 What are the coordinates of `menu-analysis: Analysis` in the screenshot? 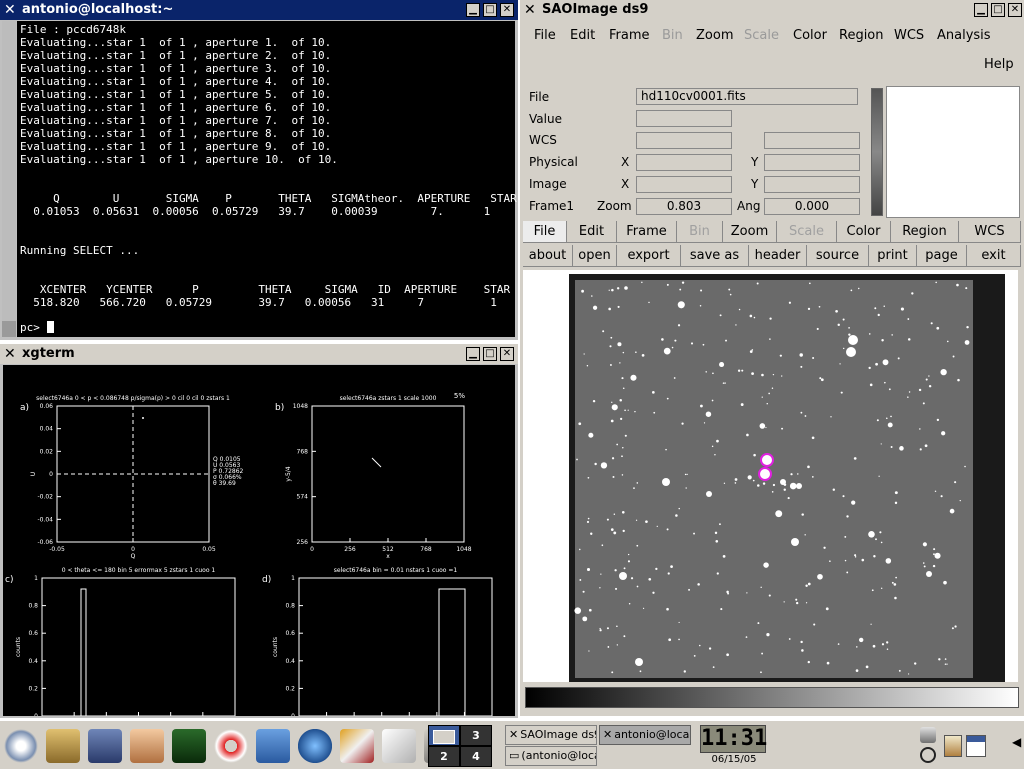 It's located at (964, 35).